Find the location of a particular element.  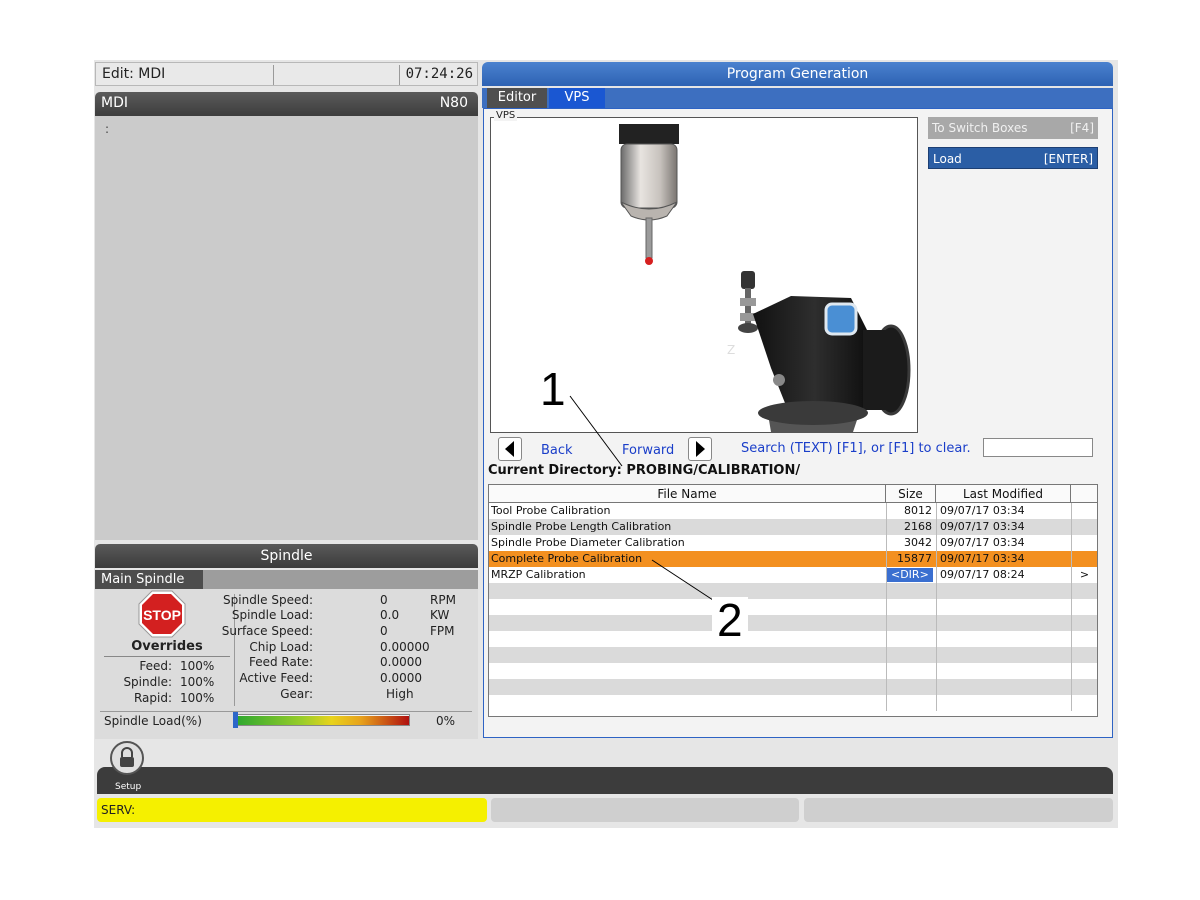

file-modified: 09/07/17 08:24 is located at coordinates (1003, 575).